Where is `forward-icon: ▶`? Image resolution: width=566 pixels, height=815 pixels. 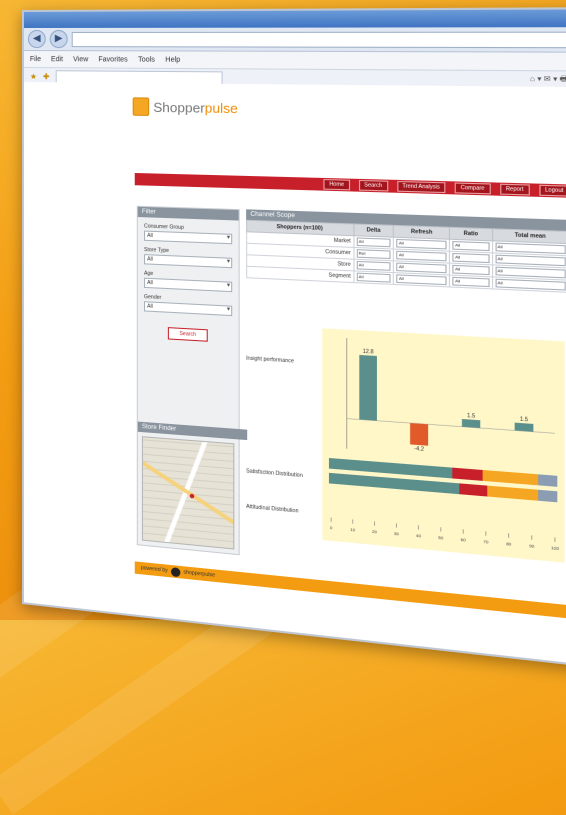 forward-icon: ▶ is located at coordinates (58, 39).